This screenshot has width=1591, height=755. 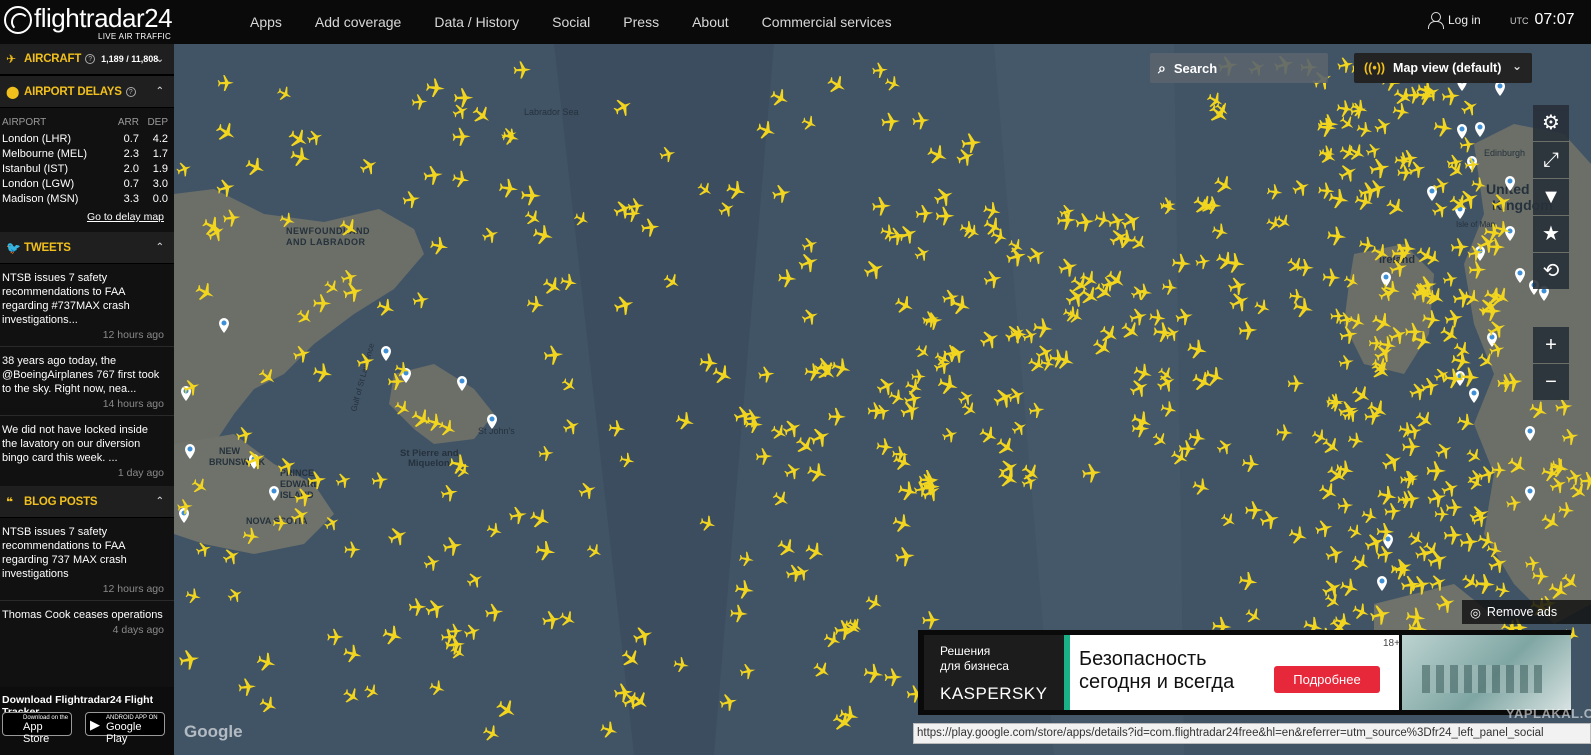 I want to click on nav-social: Social, so click(x=571, y=22).